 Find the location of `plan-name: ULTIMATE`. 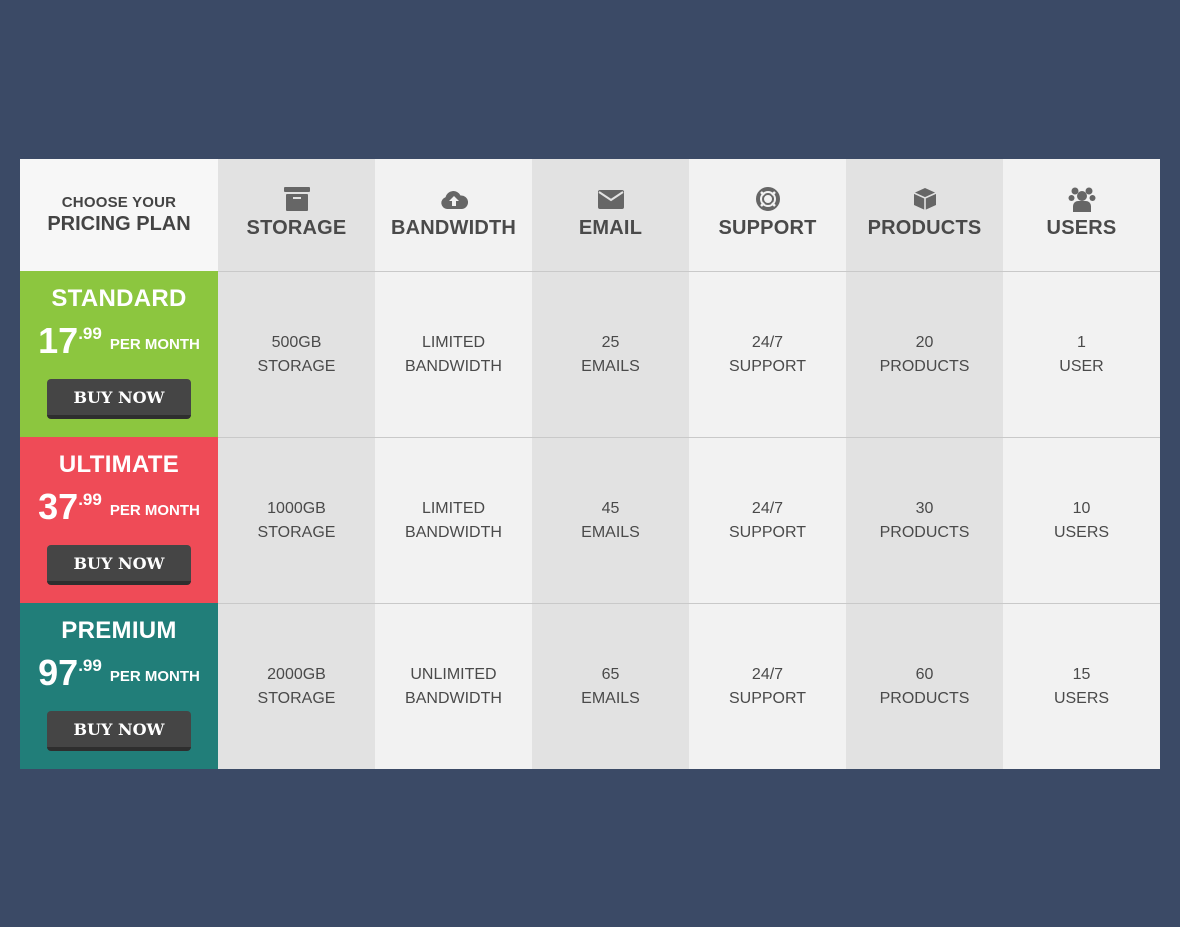

plan-name: ULTIMATE is located at coordinates (119, 464).